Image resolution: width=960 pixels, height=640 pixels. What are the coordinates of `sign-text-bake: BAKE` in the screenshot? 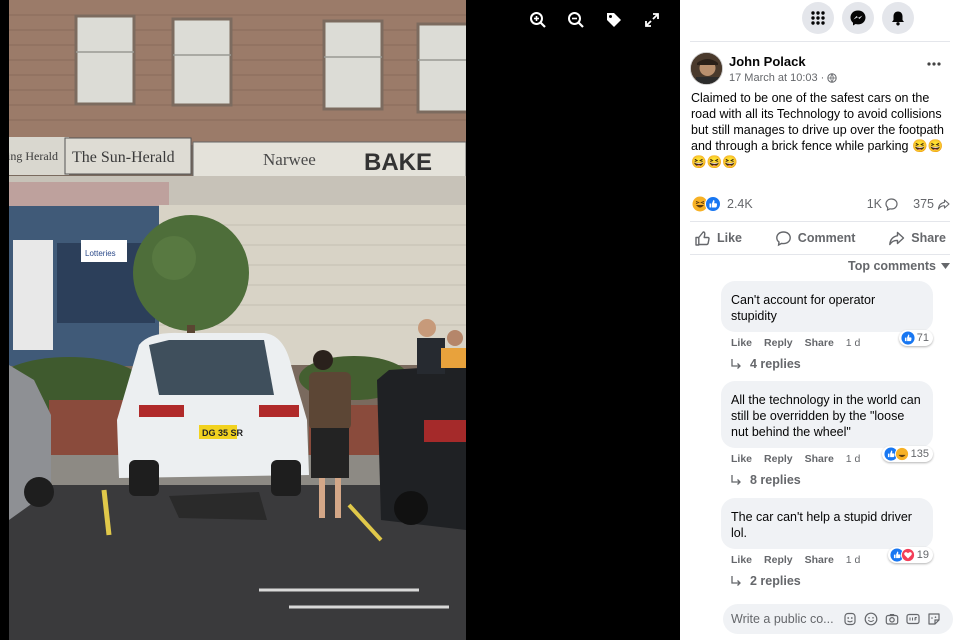 It's located at (398, 162).